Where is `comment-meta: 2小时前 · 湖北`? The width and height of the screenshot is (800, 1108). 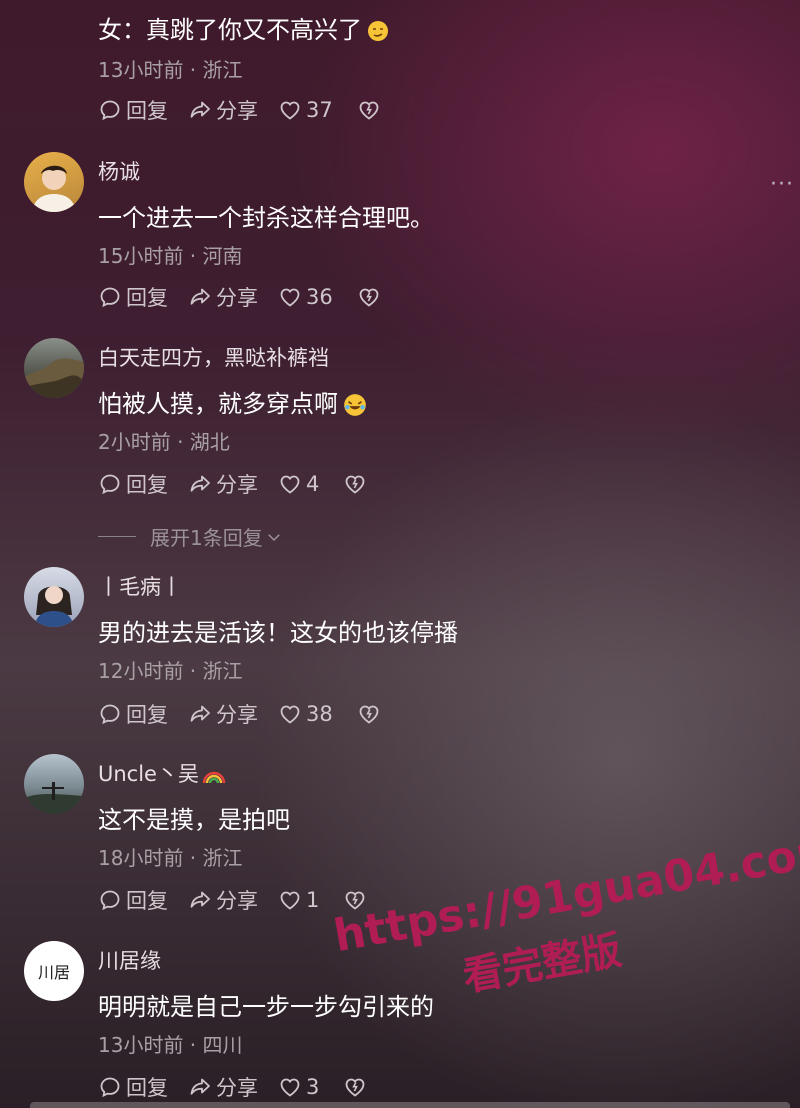
comment-meta: 2小时前 · 湖北 is located at coordinates (164, 442).